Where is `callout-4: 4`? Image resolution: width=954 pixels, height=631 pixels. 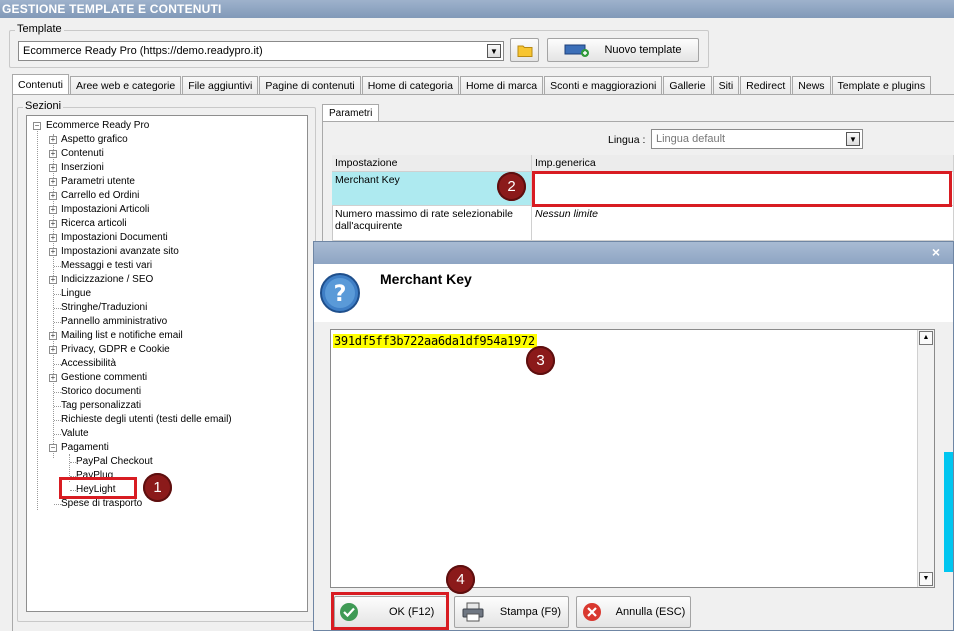
callout-4: 4 is located at coordinates (460, 579).